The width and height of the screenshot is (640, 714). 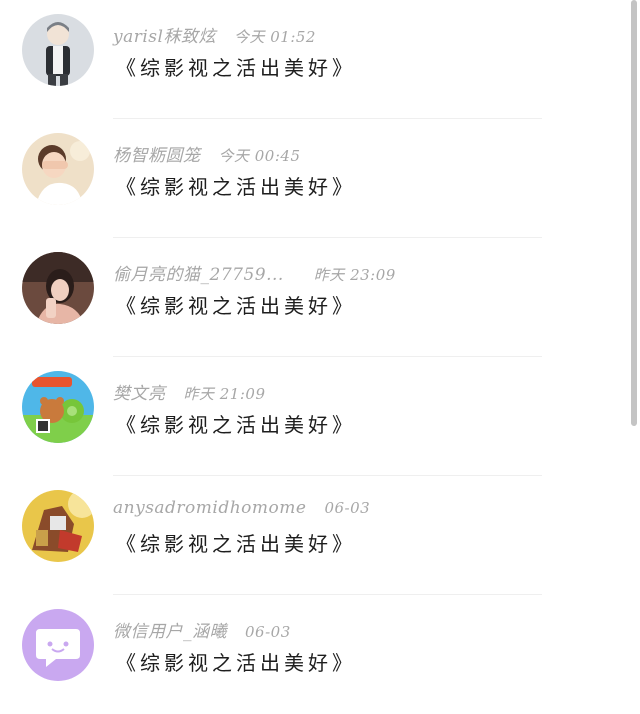 I want to click on timestamp: 今天 01:52, so click(x=274, y=37).